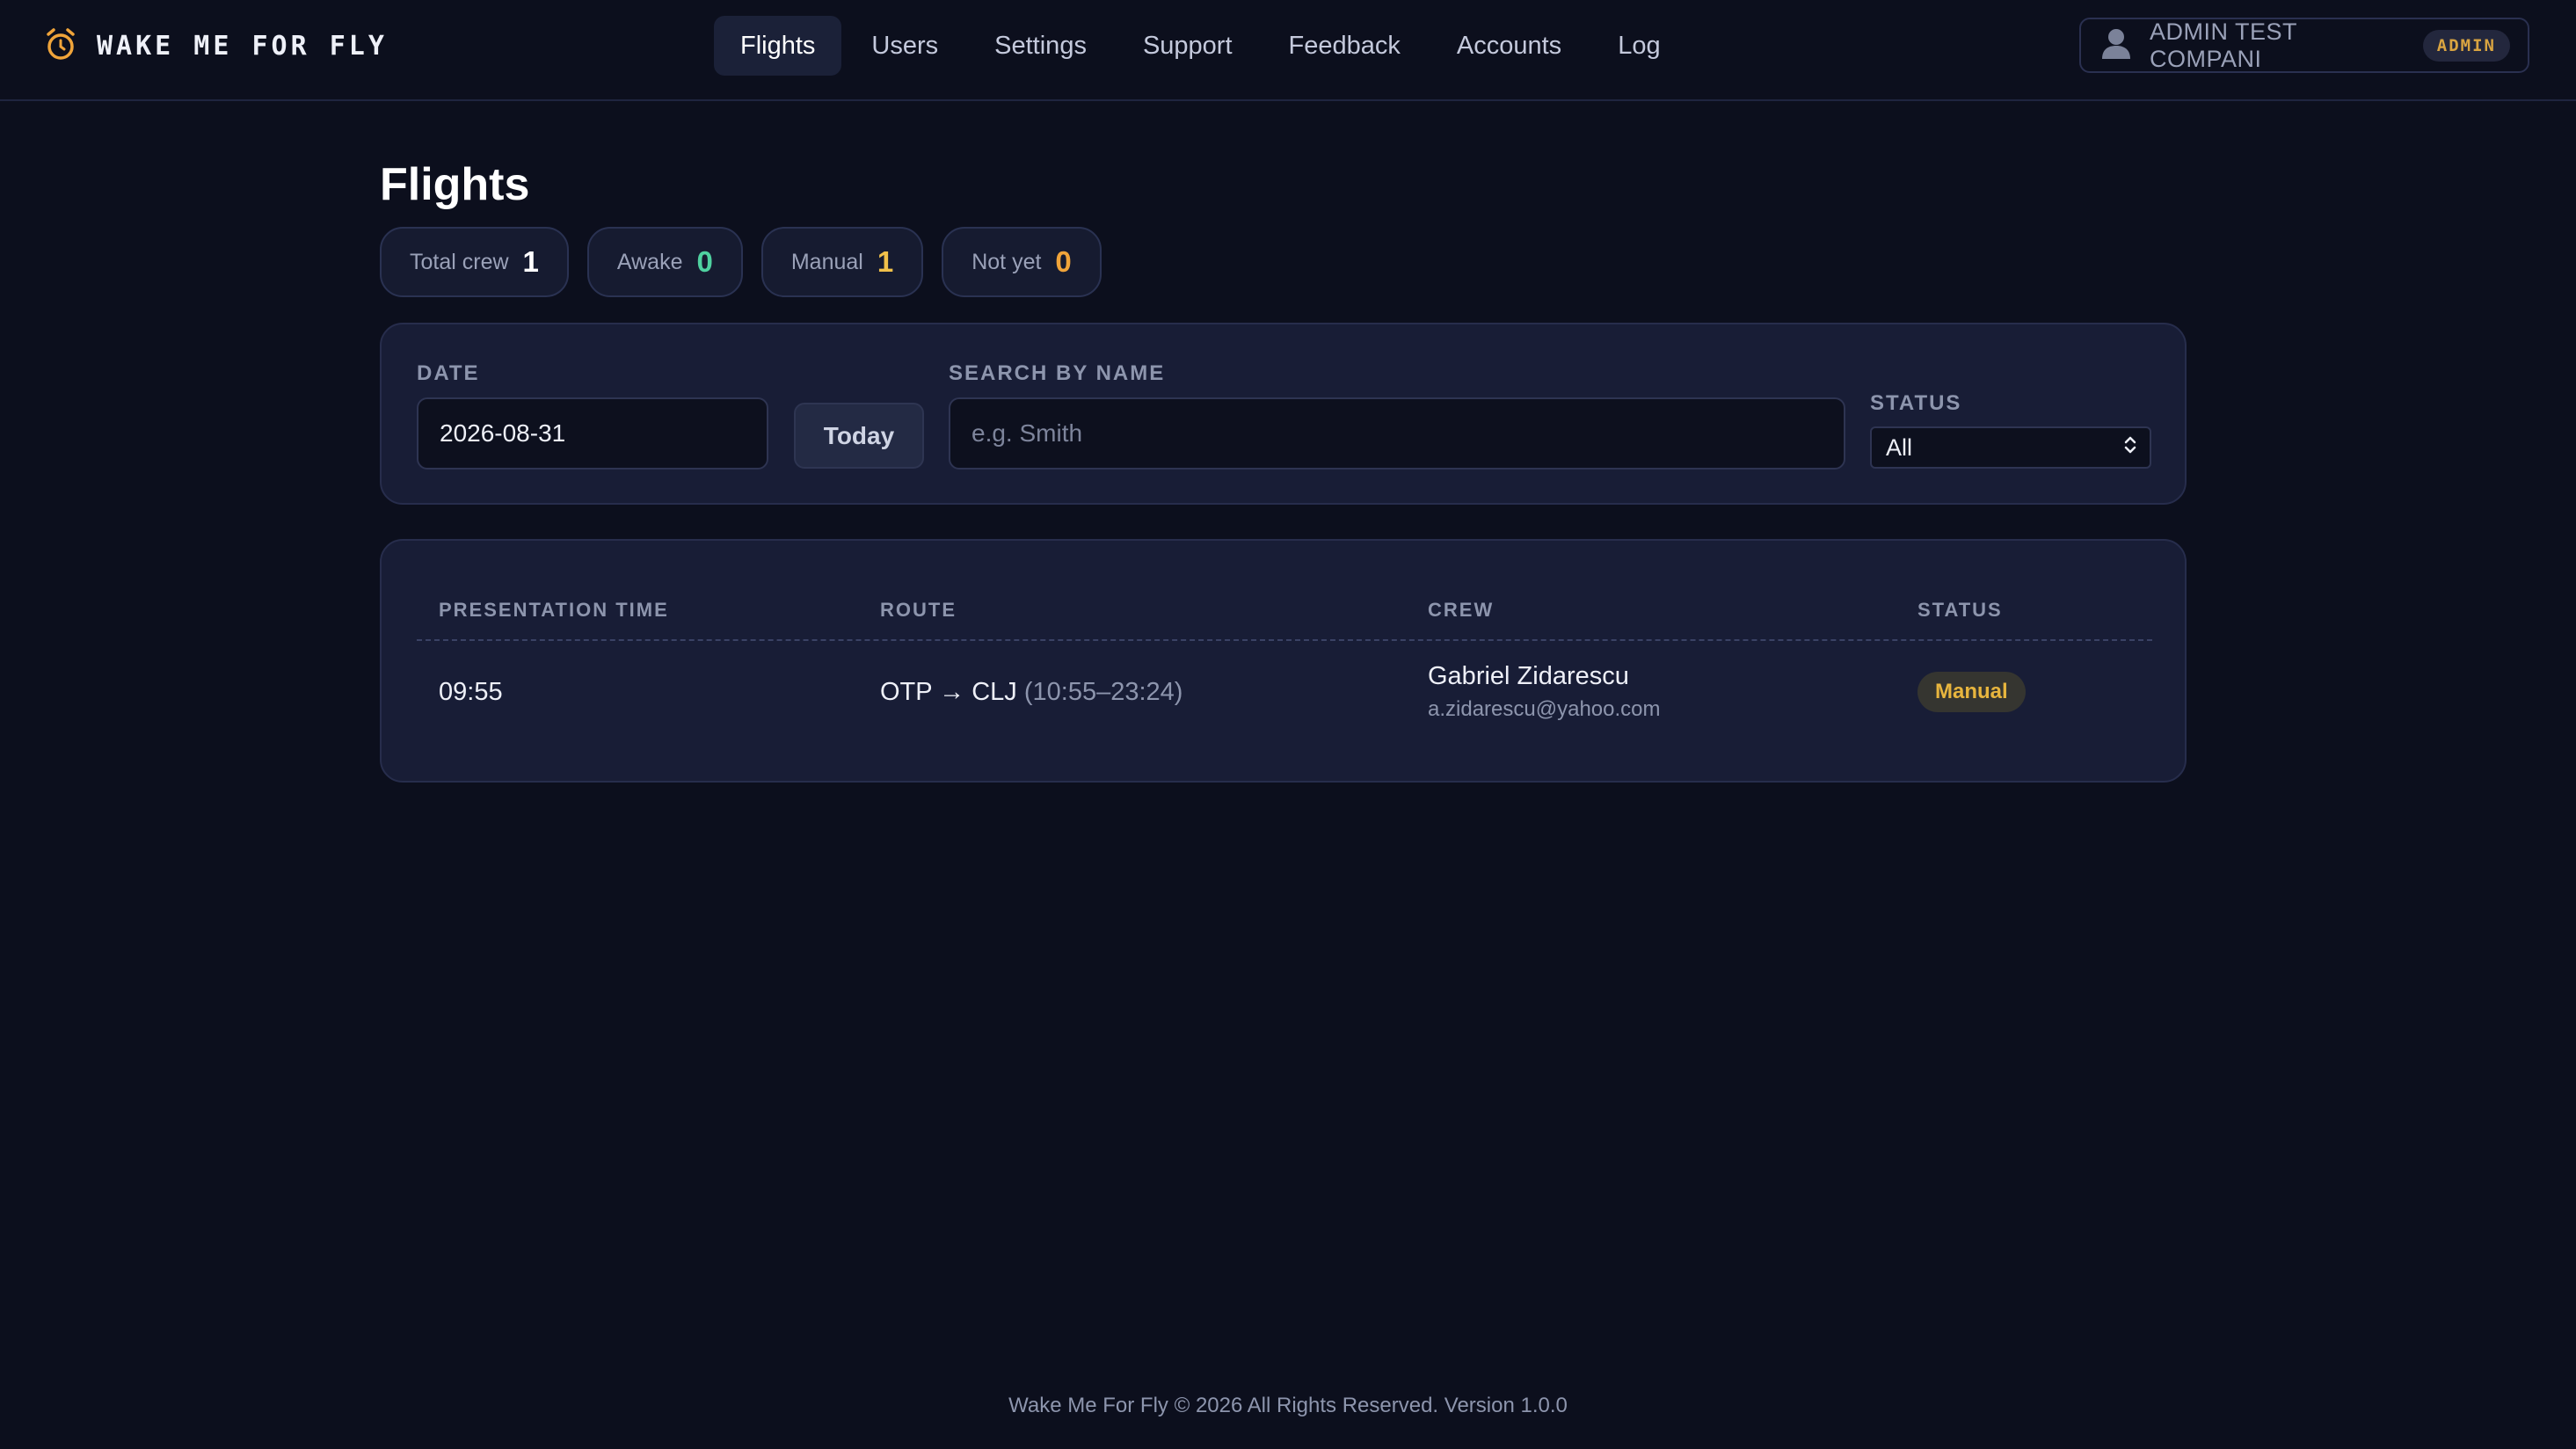 The image size is (2576, 1449). What do you see at coordinates (448, 373) in the screenshot?
I see `date-label: DATE` at bounding box center [448, 373].